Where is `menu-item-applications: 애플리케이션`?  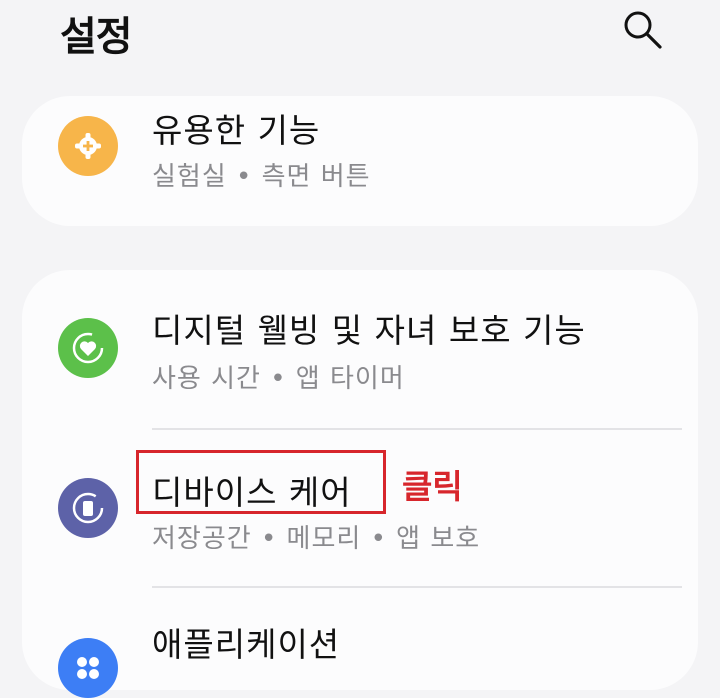
menu-item-applications: 애플리케이션 is located at coordinates (360, 643).